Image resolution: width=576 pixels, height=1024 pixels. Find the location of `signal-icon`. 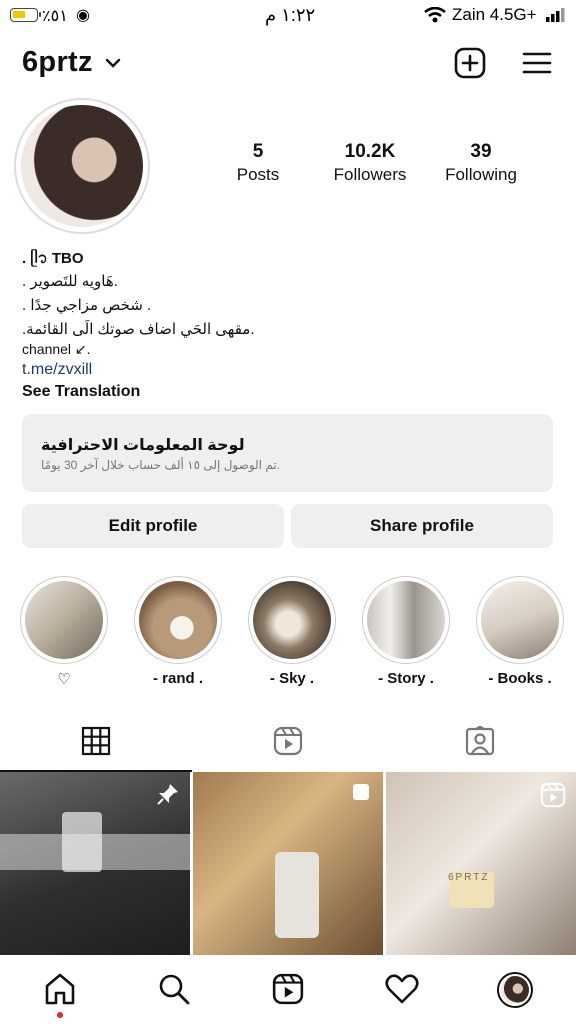

signal-icon is located at coordinates (555, 15).